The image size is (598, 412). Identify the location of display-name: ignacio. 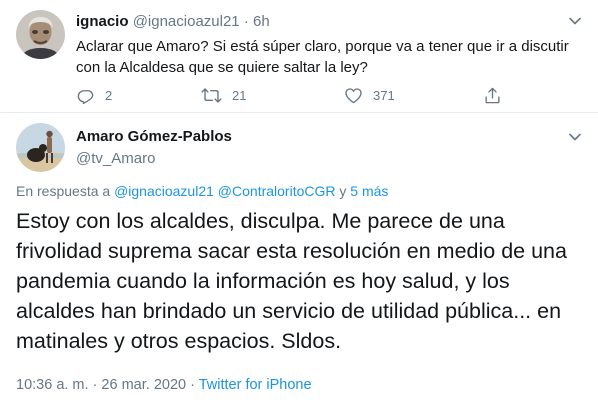
(102, 21).